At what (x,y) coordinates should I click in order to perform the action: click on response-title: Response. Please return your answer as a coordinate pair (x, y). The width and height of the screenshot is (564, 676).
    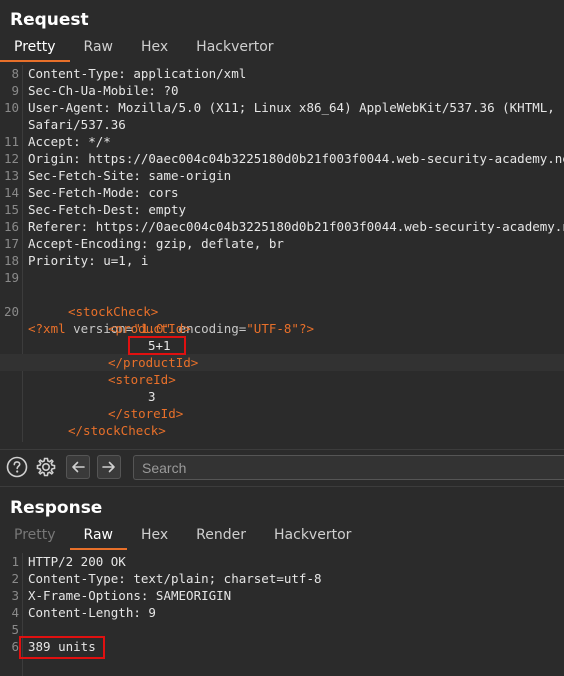
    Looking at the image, I should click on (56, 508).